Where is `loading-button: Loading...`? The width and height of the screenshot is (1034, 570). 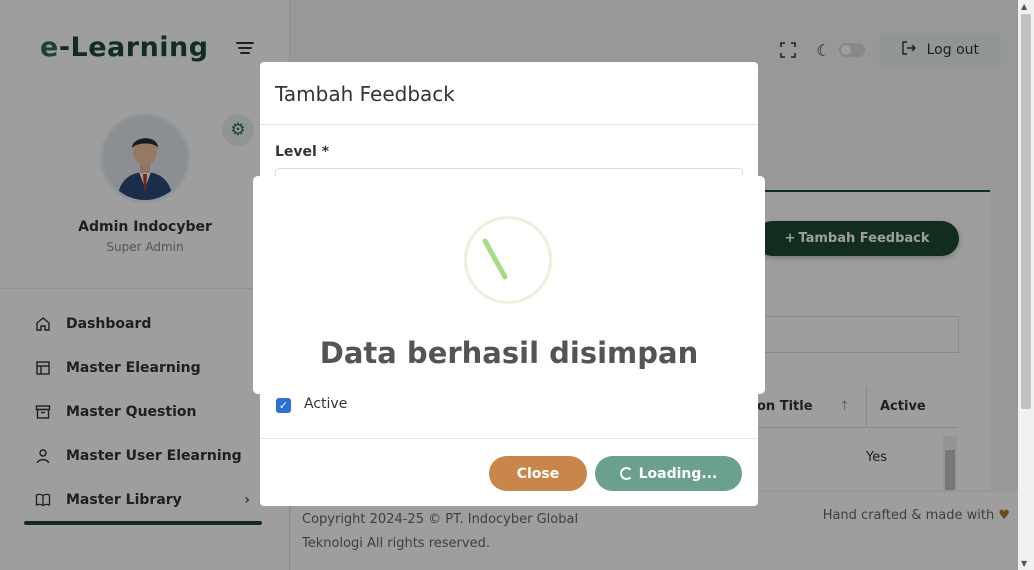
loading-button: Loading... is located at coordinates (668, 473).